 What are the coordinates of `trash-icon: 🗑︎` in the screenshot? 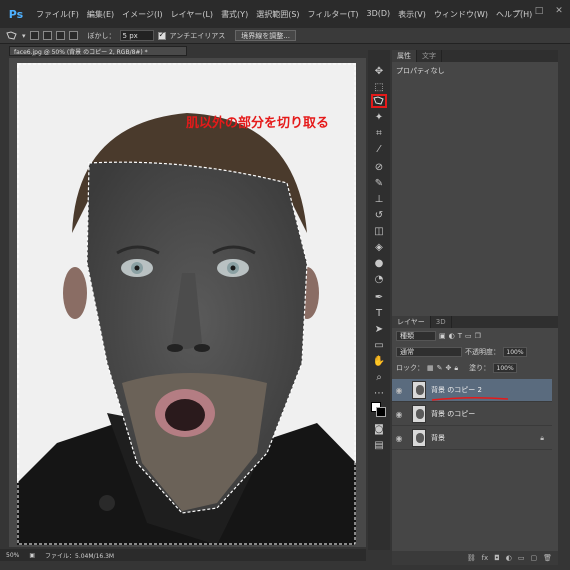 It's located at (547, 558).